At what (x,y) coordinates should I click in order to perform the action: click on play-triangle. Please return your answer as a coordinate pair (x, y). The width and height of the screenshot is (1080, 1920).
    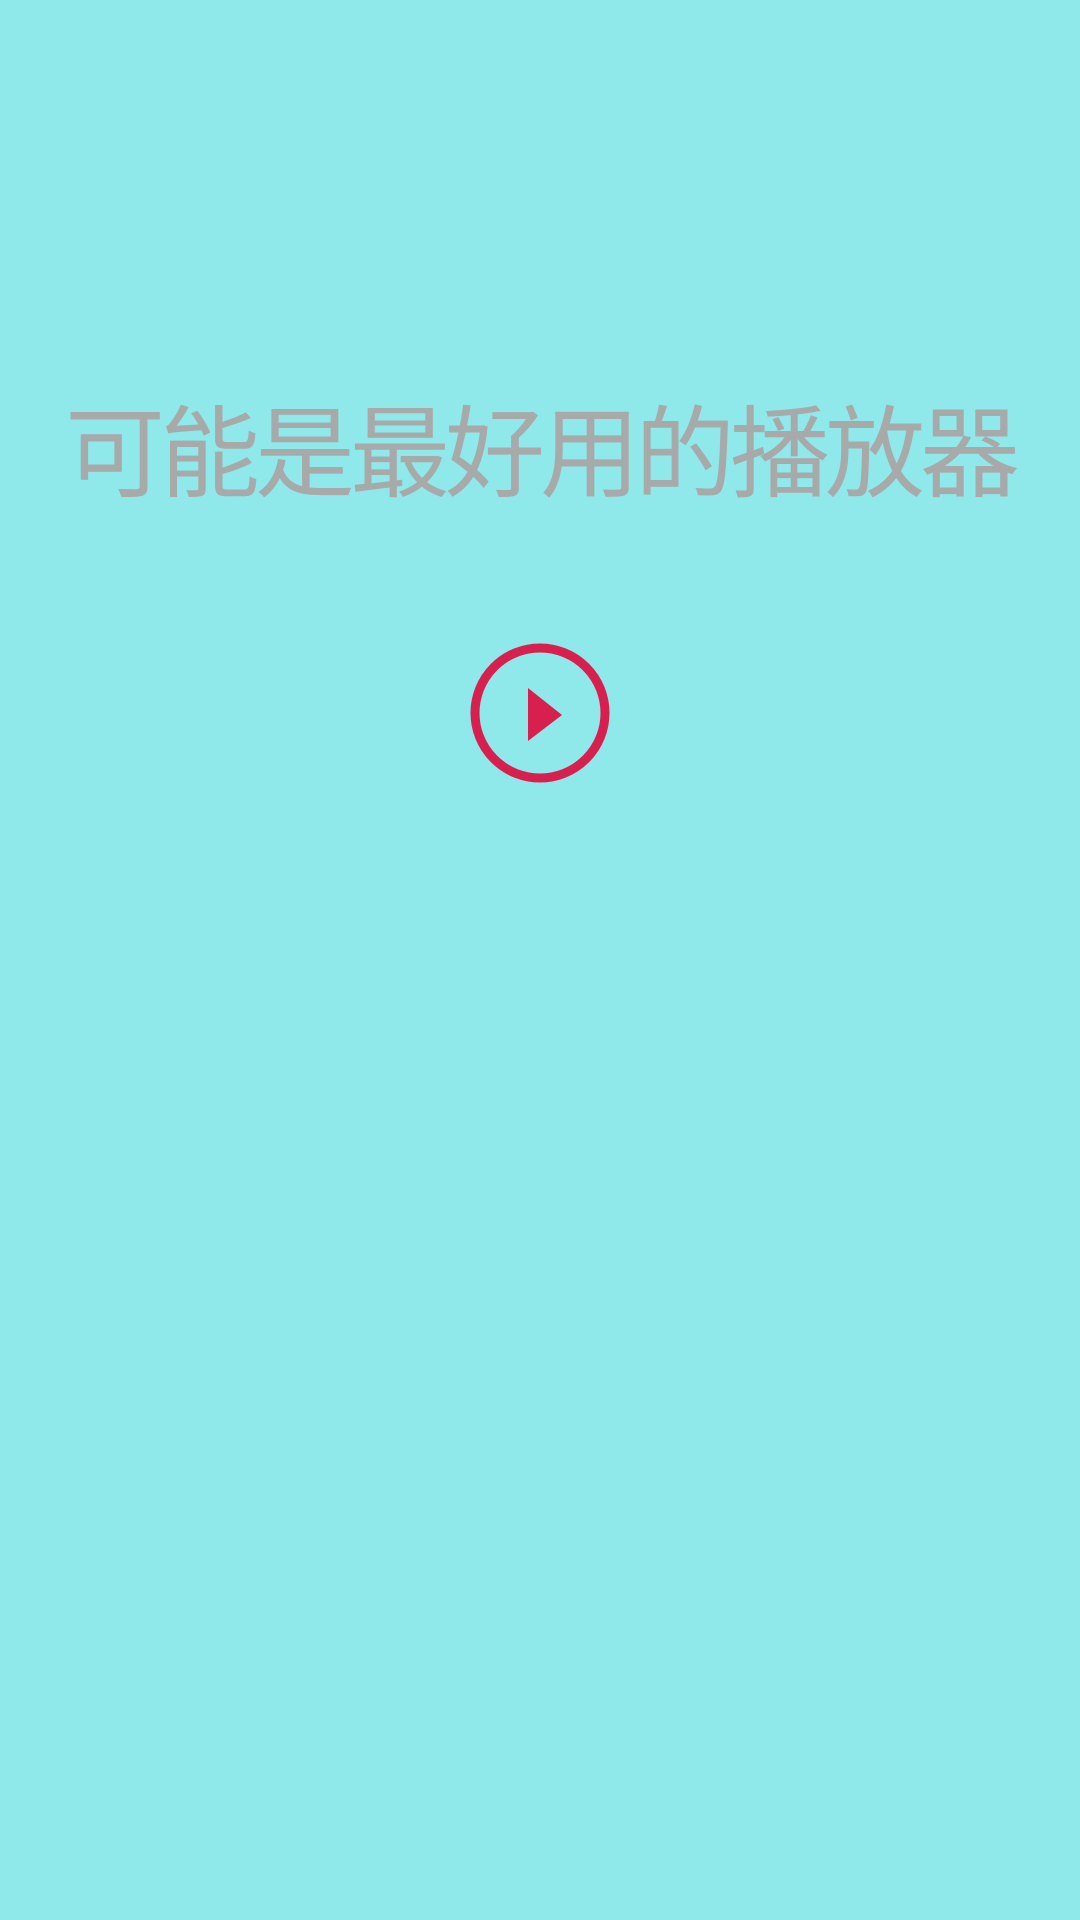
    Looking at the image, I should click on (545, 714).